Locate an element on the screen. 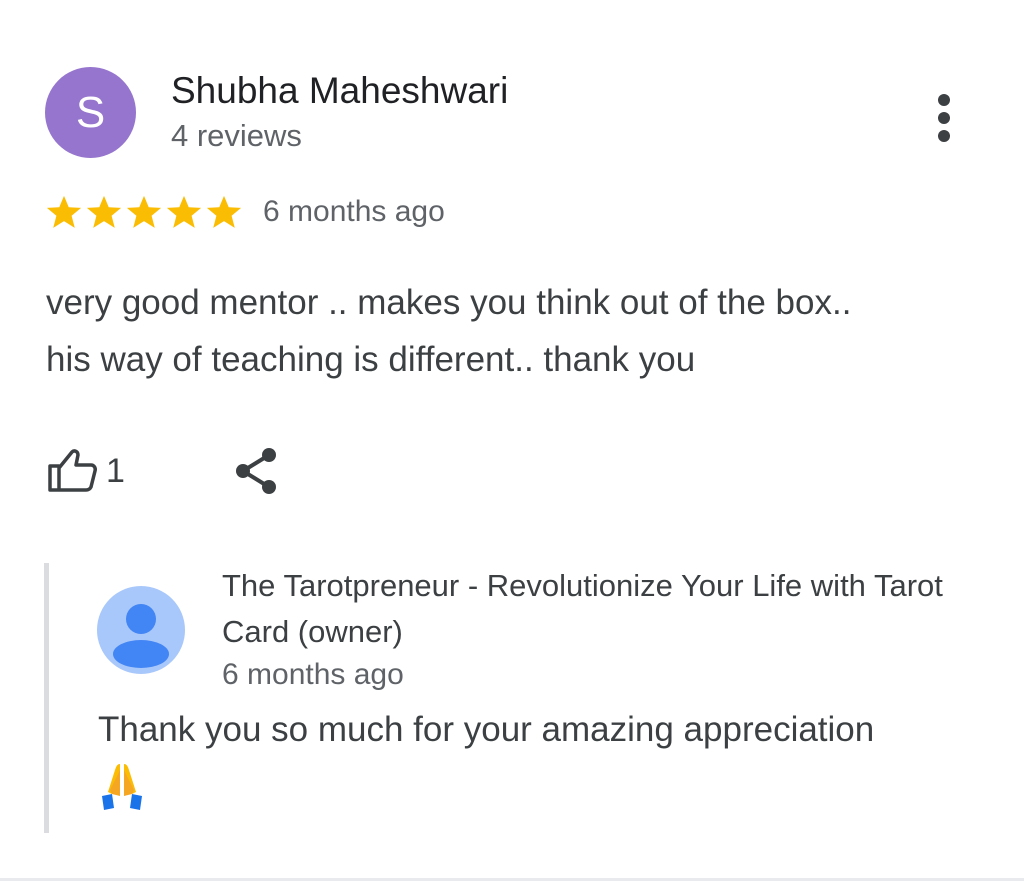  folded-hands-emoji is located at coordinates (122, 787).